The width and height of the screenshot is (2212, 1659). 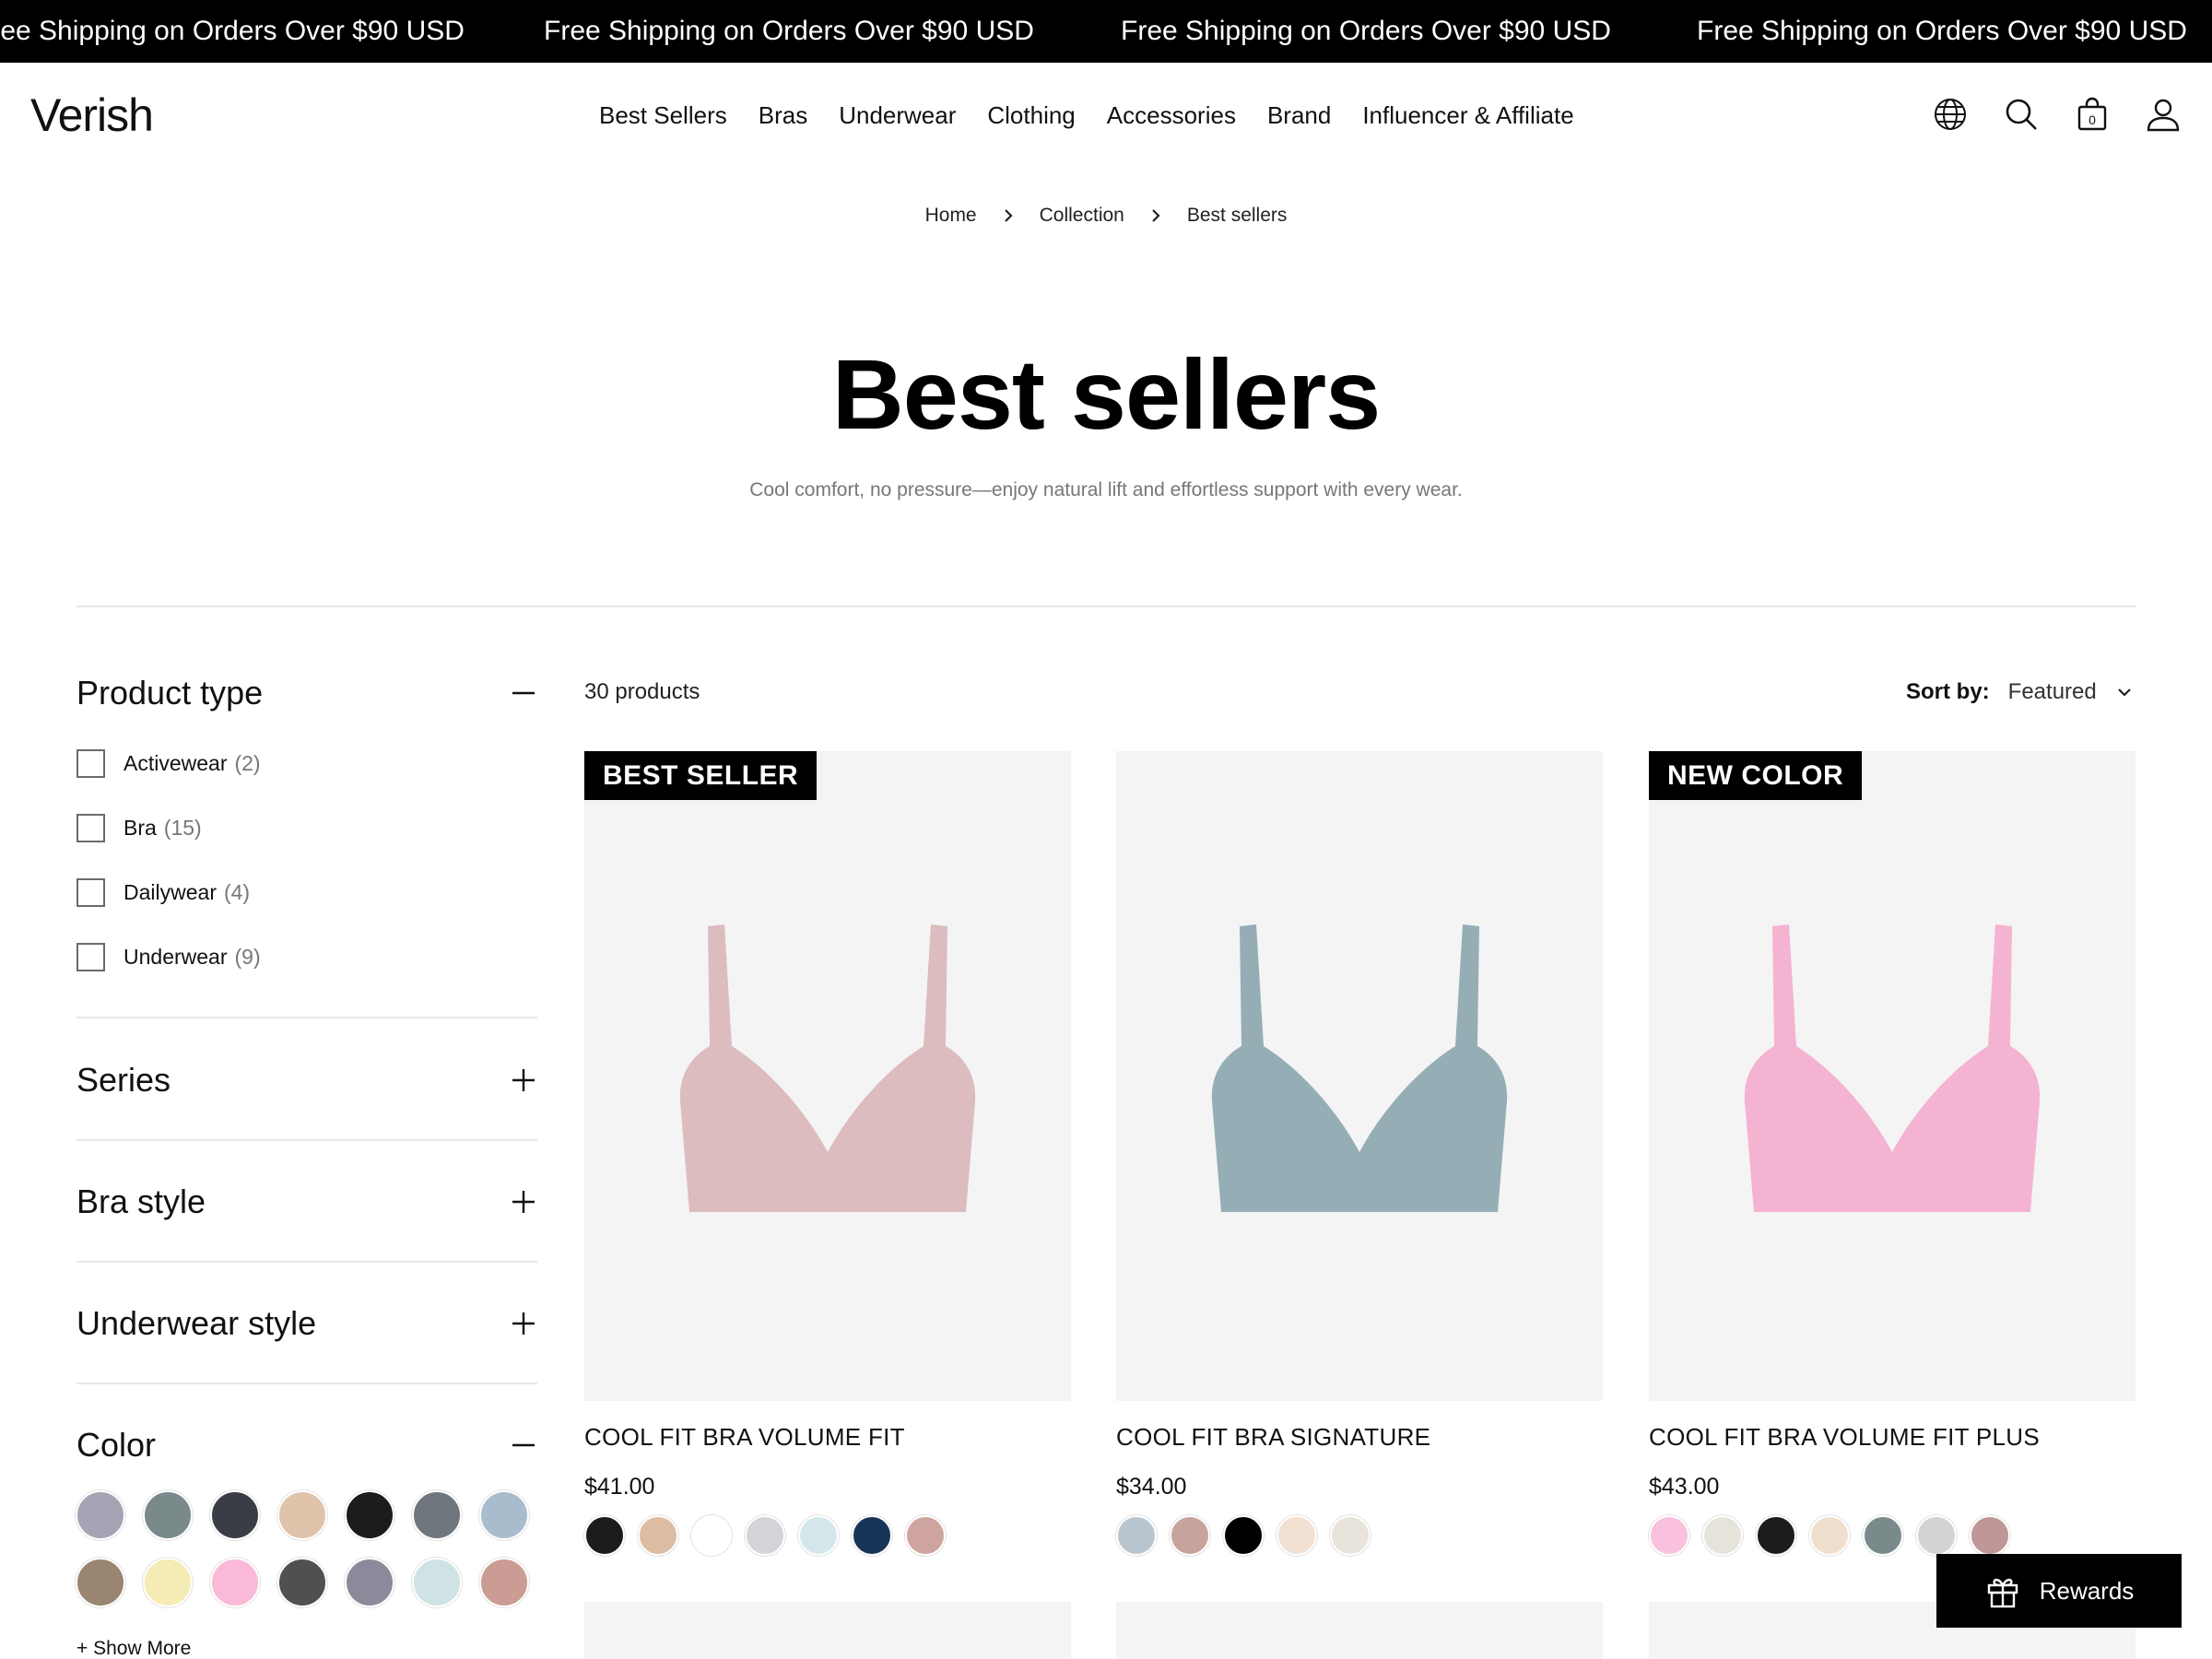 I want to click on filter-option-dailywear: Dailywear (4), so click(x=163, y=892).